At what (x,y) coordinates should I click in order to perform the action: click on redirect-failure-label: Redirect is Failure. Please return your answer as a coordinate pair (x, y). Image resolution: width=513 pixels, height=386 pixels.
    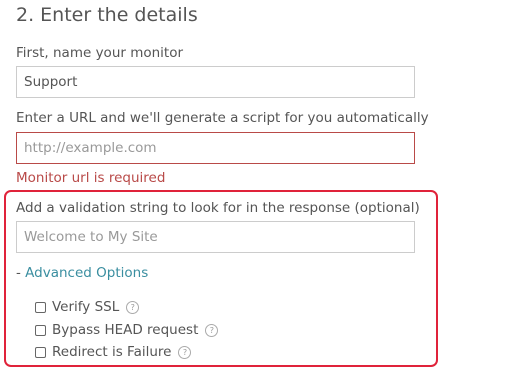
    Looking at the image, I should click on (111, 352).